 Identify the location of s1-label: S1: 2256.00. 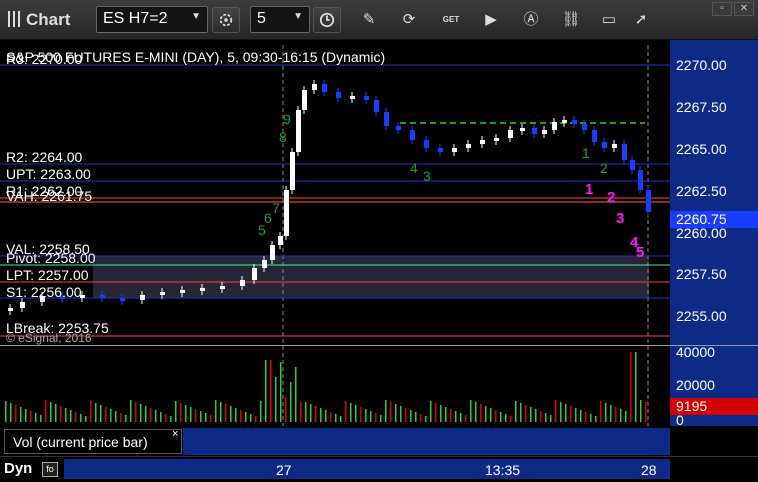
(44, 292).